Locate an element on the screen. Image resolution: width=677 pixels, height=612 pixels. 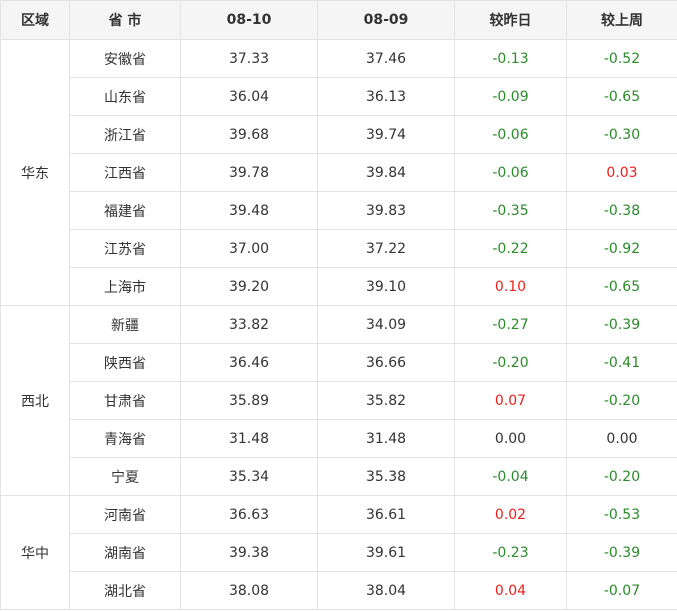
table-row: 上海市 39.20 39.10 0.10 -0.65 is located at coordinates (339, 286).